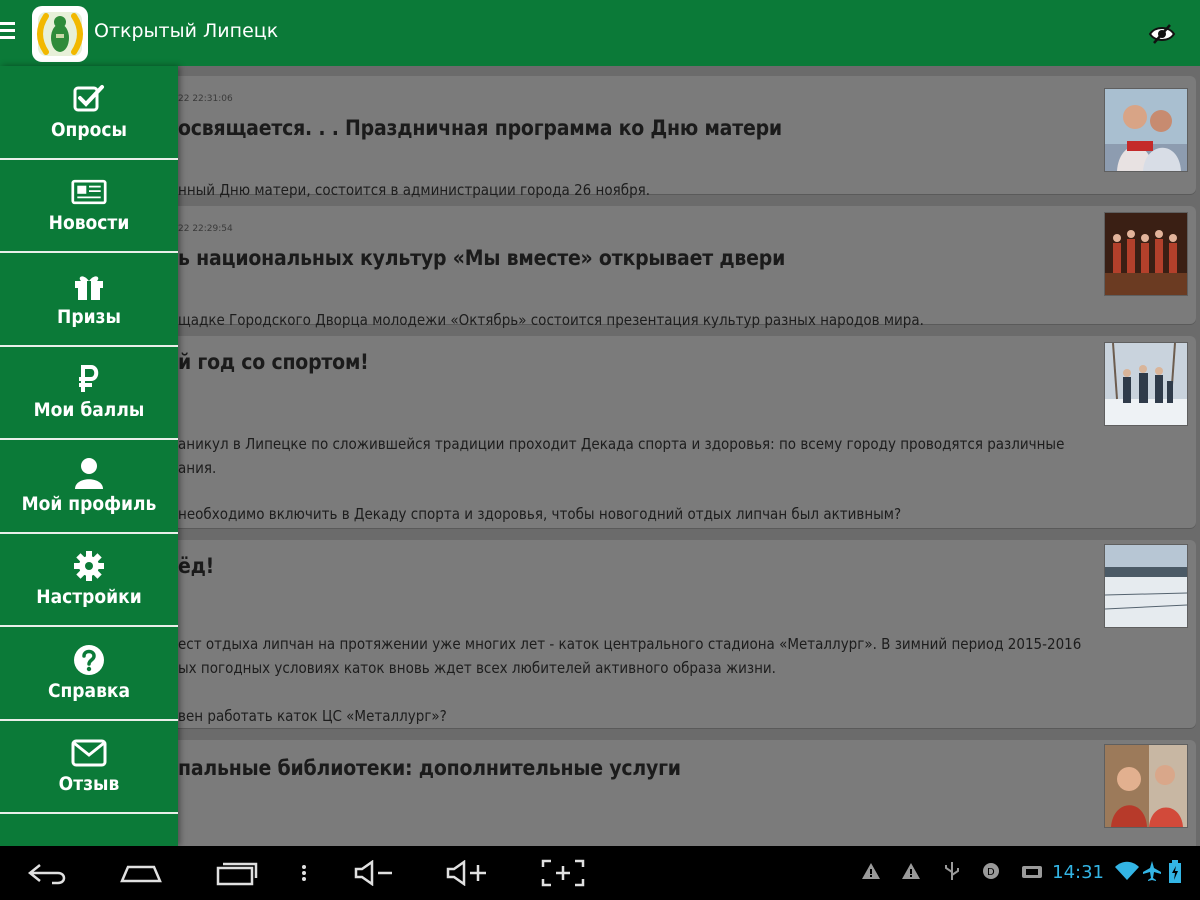  What do you see at coordinates (600, 33) in the screenshot?
I see `app-bar: Открытый Липецк` at bounding box center [600, 33].